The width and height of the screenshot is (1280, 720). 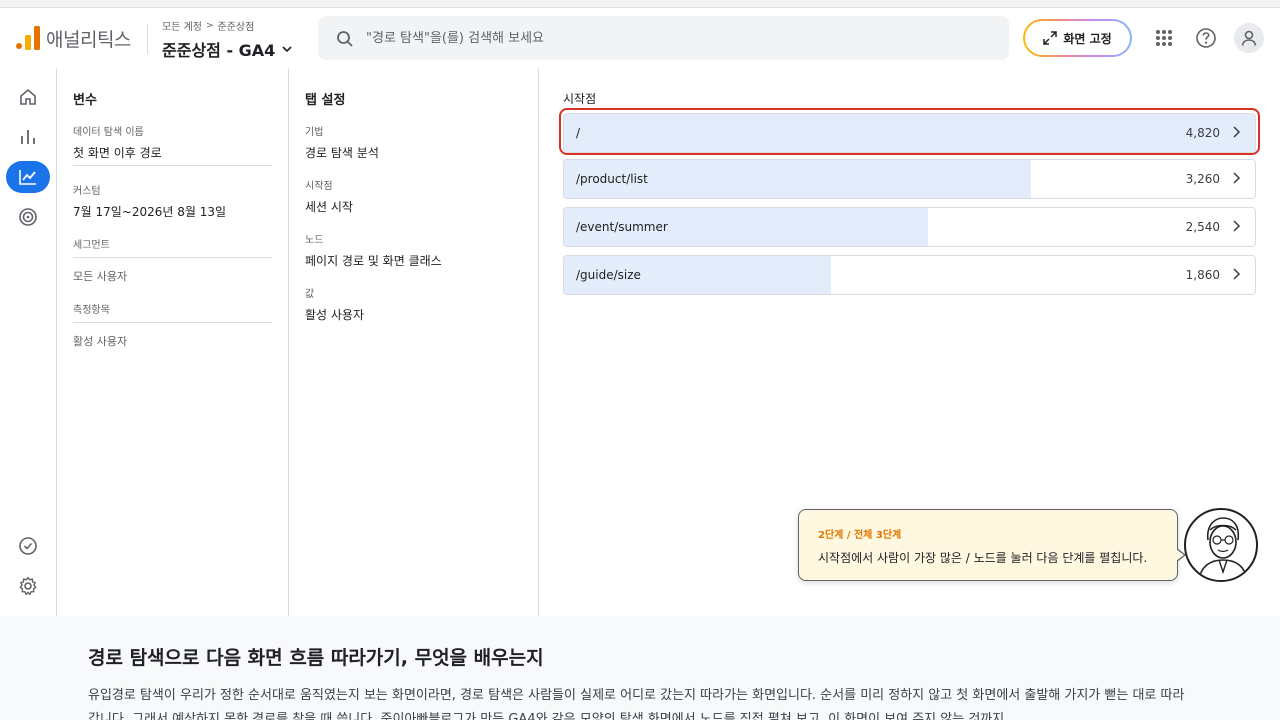 I want to click on tutorial-highlight-ring, so click(x=909, y=131).